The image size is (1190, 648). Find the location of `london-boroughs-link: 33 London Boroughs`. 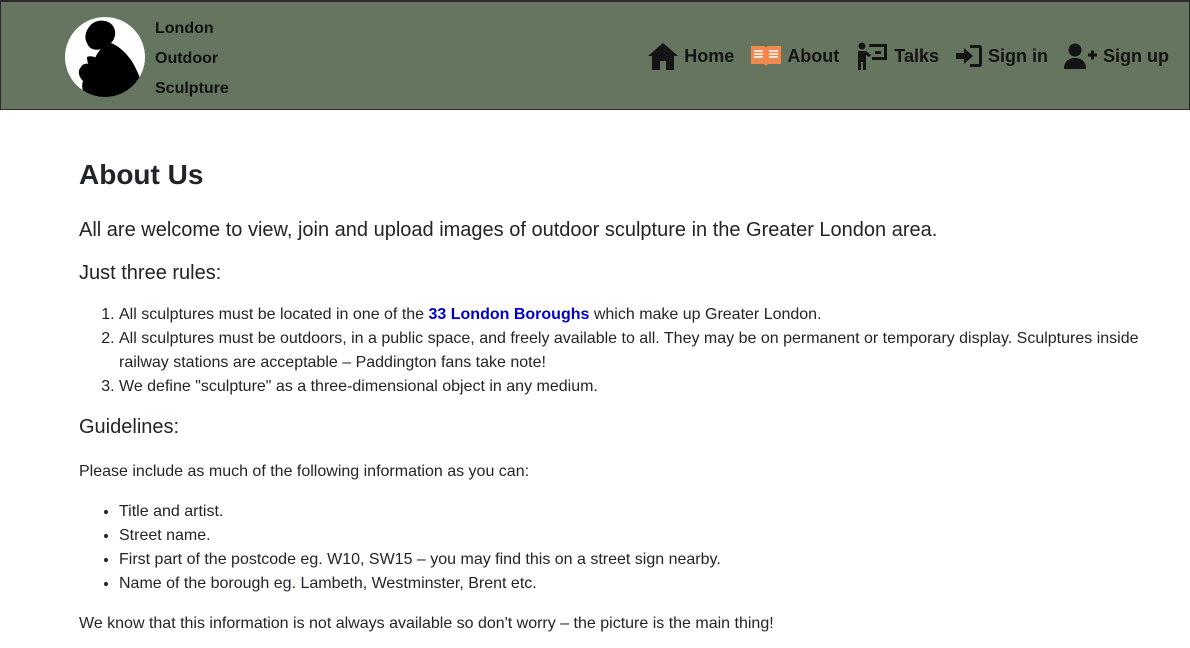

london-boroughs-link: 33 London Boroughs is located at coordinates (509, 314).